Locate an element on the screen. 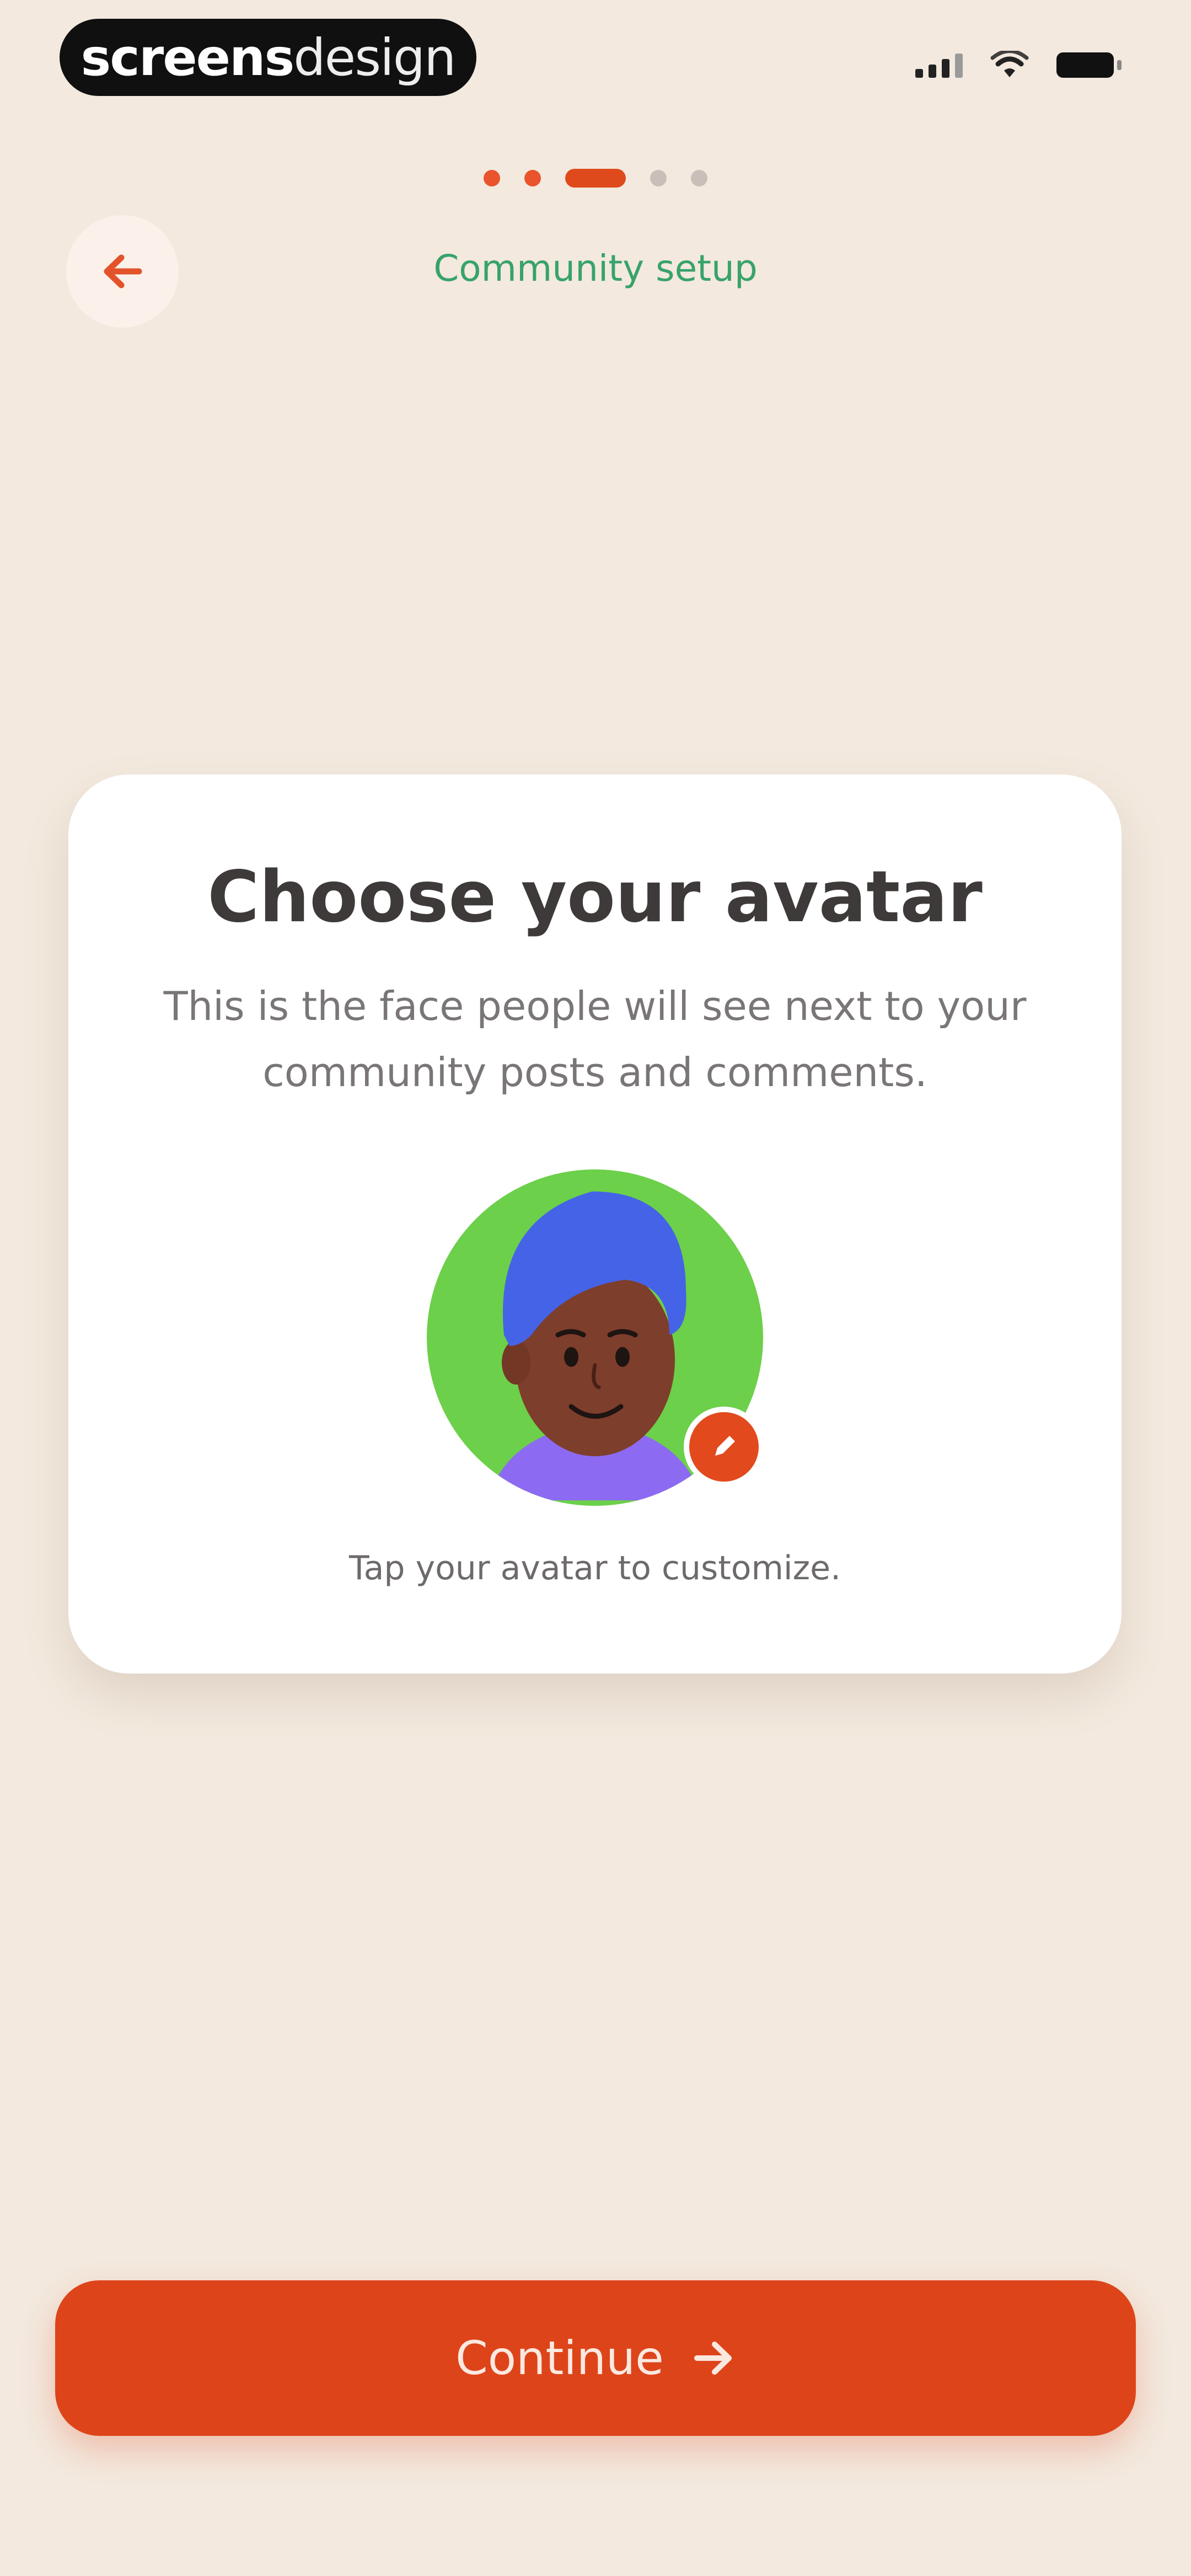 The image size is (1191, 2576). progress-dot-current is located at coordinates (595, 178).